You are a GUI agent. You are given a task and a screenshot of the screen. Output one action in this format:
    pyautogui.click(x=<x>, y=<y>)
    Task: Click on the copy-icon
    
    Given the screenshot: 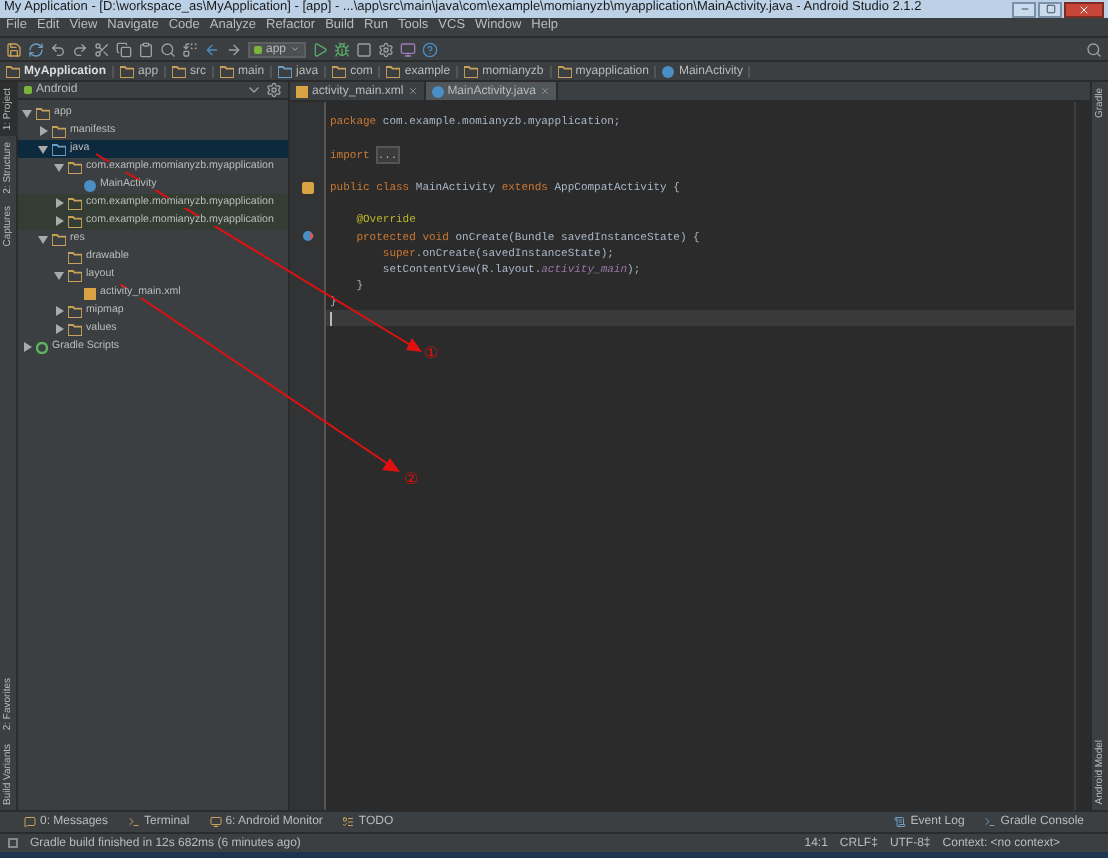 What is the action you would take?
    pyautogui.click(x=124, y=49)
    